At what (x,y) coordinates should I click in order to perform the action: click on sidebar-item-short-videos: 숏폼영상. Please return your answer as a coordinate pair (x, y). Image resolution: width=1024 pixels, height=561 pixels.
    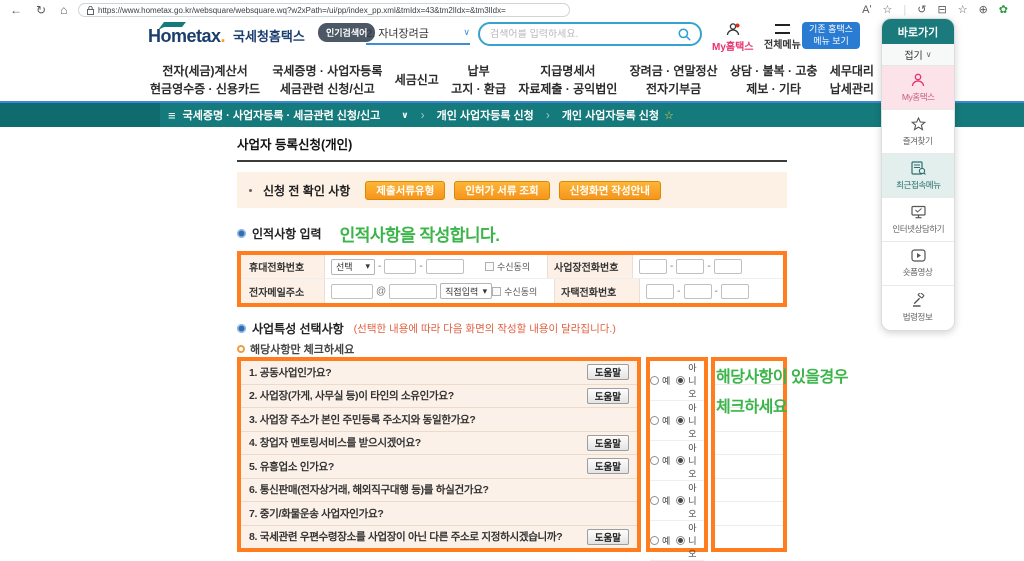
    Looking at the image, I should click on (918, 264).